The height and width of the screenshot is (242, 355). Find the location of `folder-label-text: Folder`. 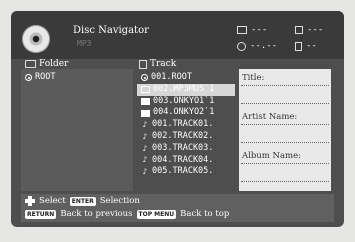

folder-label-text: Folder is located at coordinates (54, 64).